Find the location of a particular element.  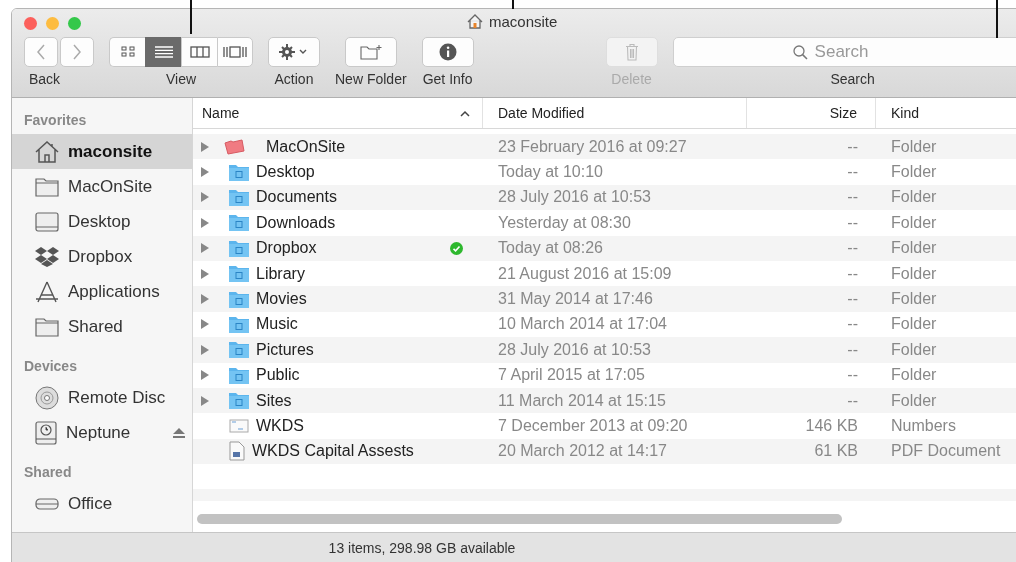

columns-view-button is located at coordinates (199, 52).